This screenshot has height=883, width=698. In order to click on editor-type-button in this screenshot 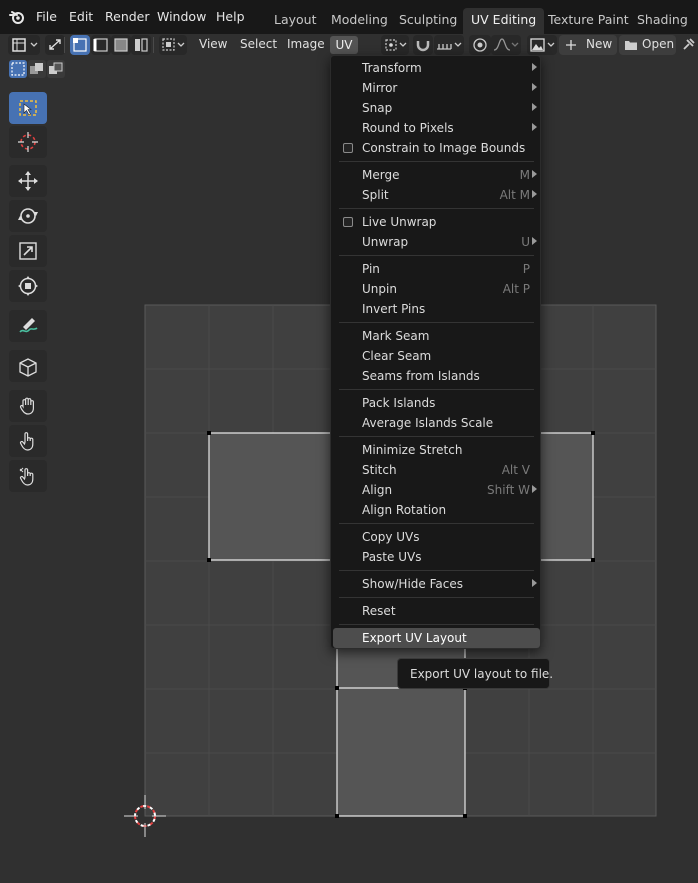, I will do `click(24, 45)`.